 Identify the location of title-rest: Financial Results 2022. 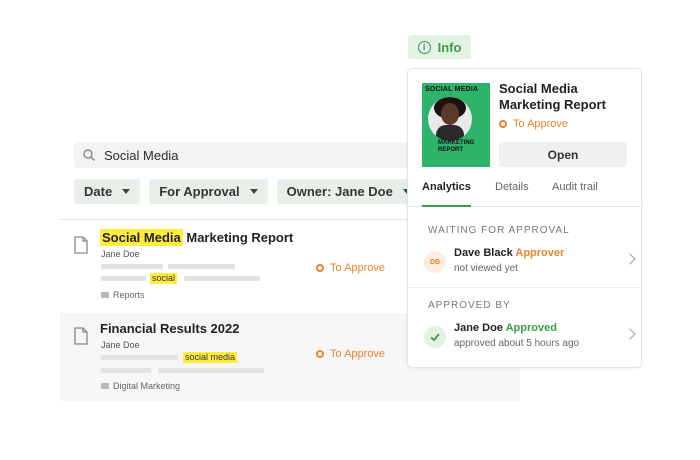
(170, 328).